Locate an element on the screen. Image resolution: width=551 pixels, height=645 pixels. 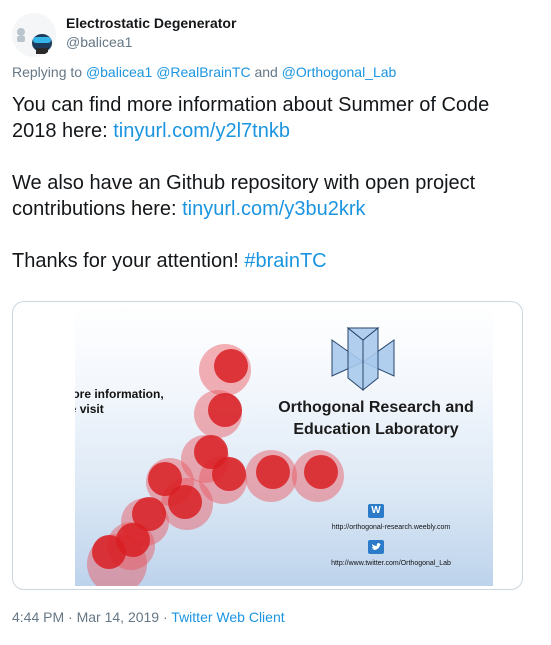
avatar is located at coordinates (34, 35).